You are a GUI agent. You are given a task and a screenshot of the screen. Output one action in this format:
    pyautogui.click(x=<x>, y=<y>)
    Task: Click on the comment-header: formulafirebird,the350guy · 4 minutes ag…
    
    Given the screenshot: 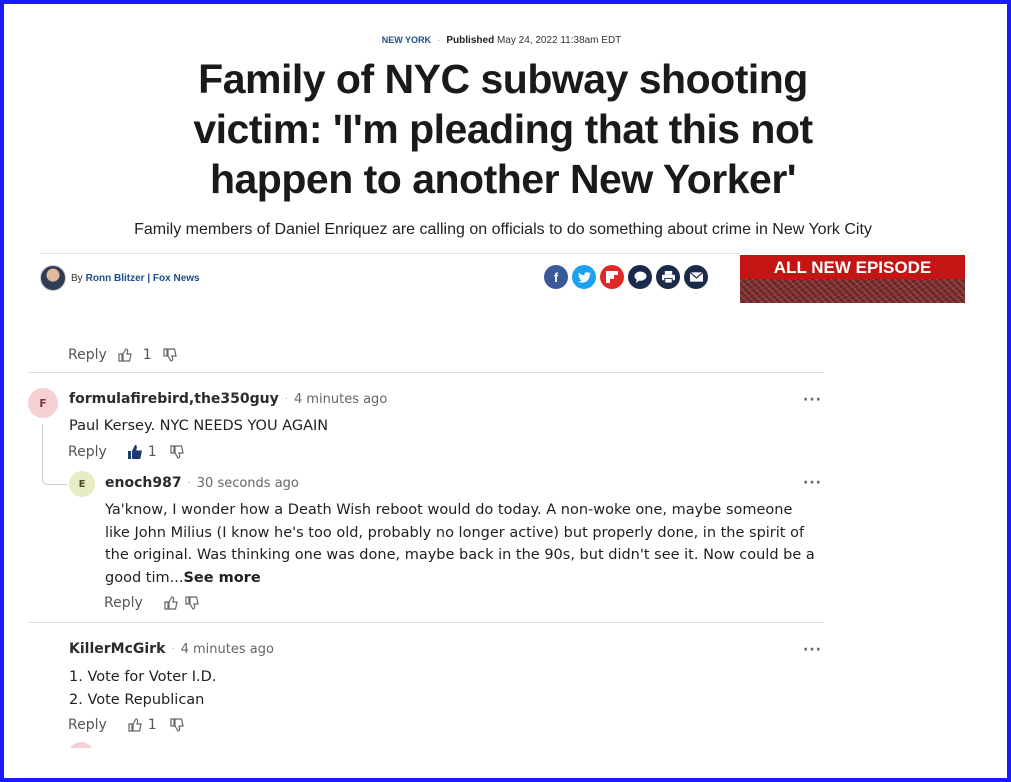 What is the action you would take?
    pyautogui.click(x=228, y=399)
    